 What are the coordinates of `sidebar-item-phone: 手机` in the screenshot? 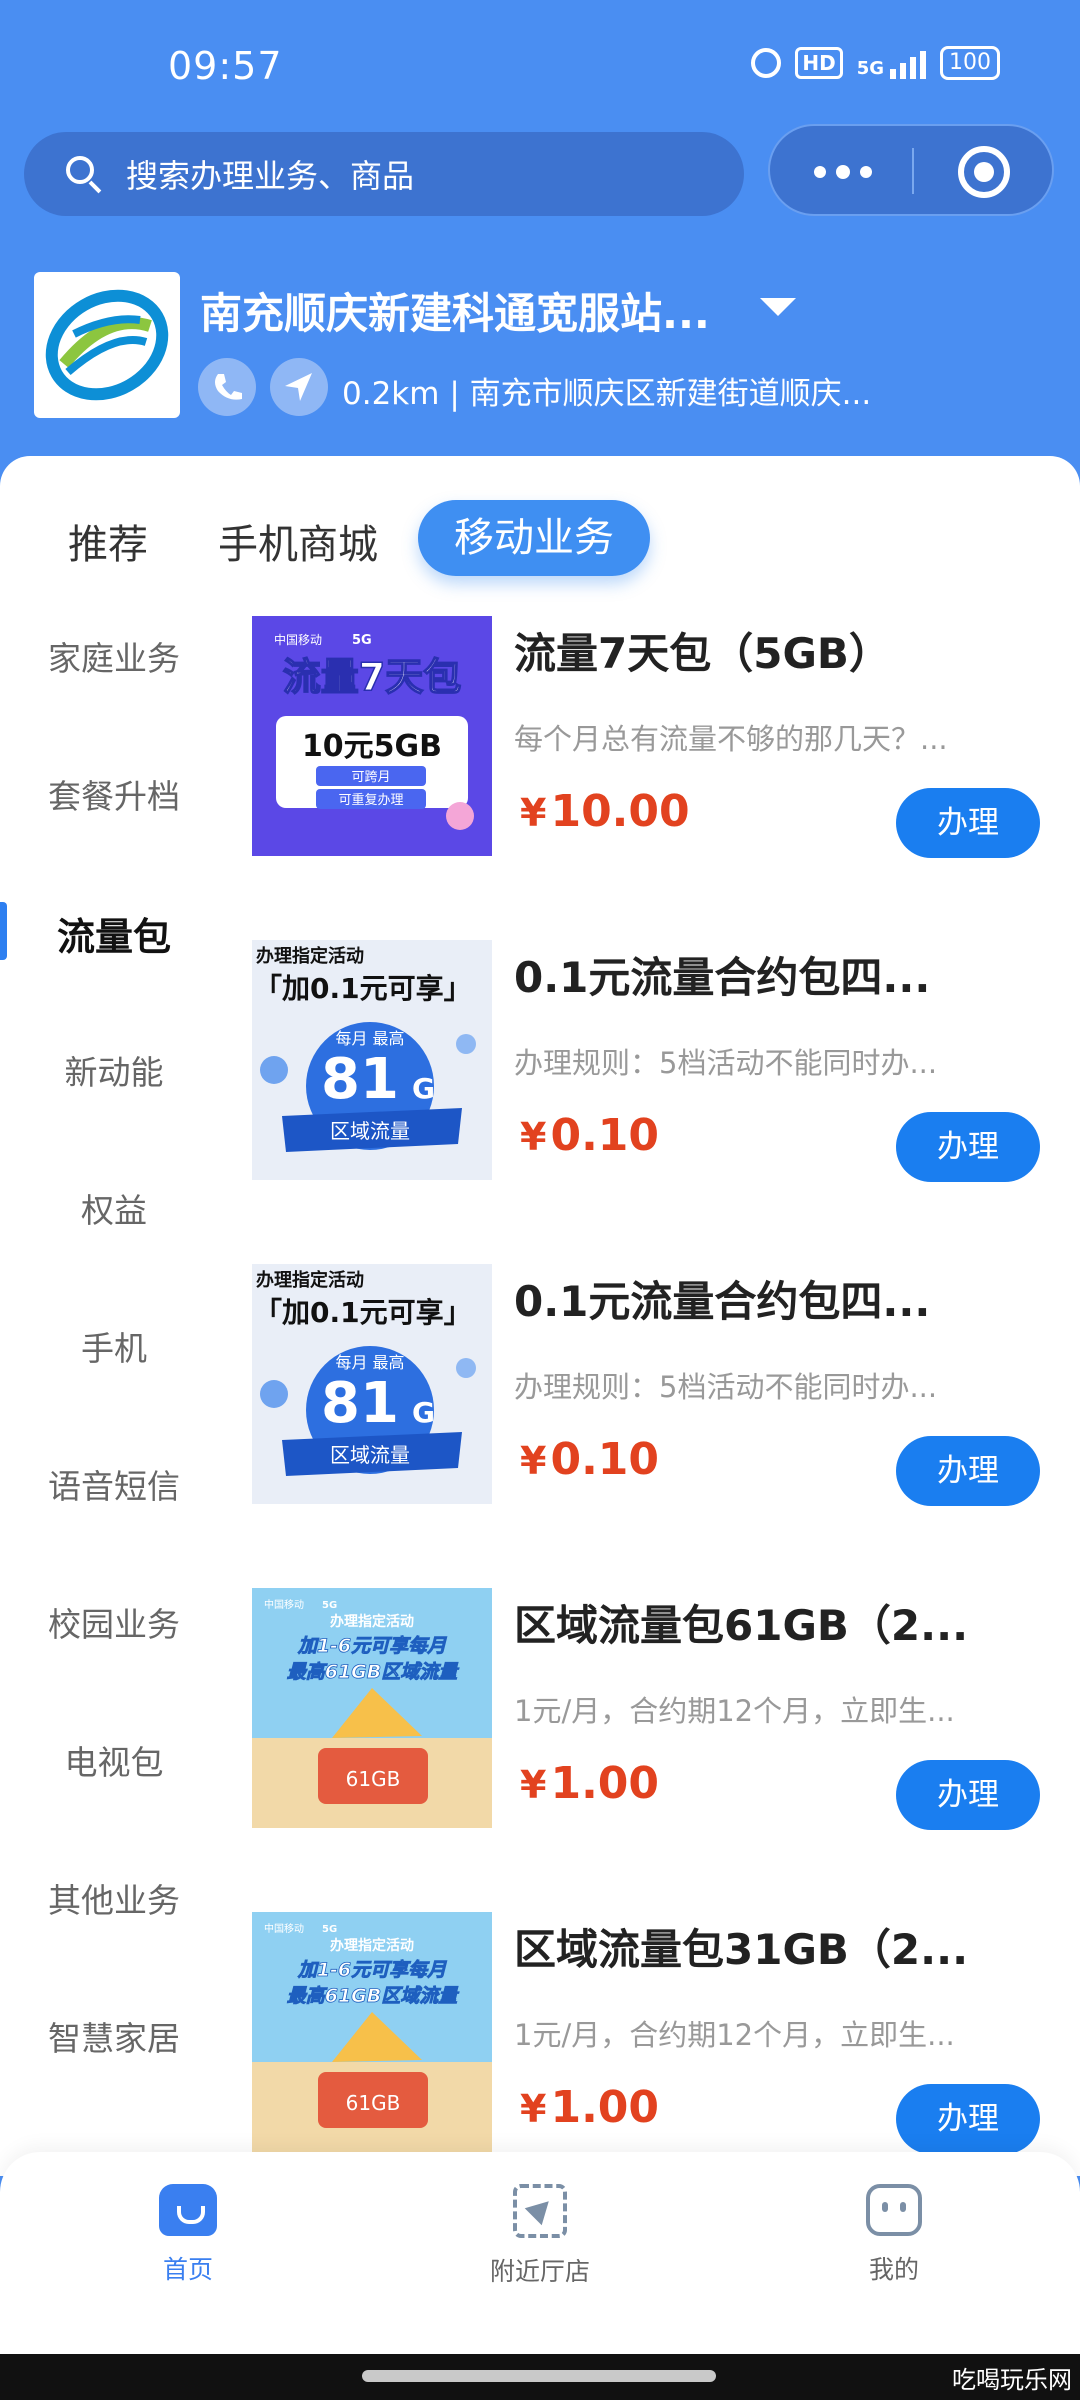 It's located at (114, 1346).